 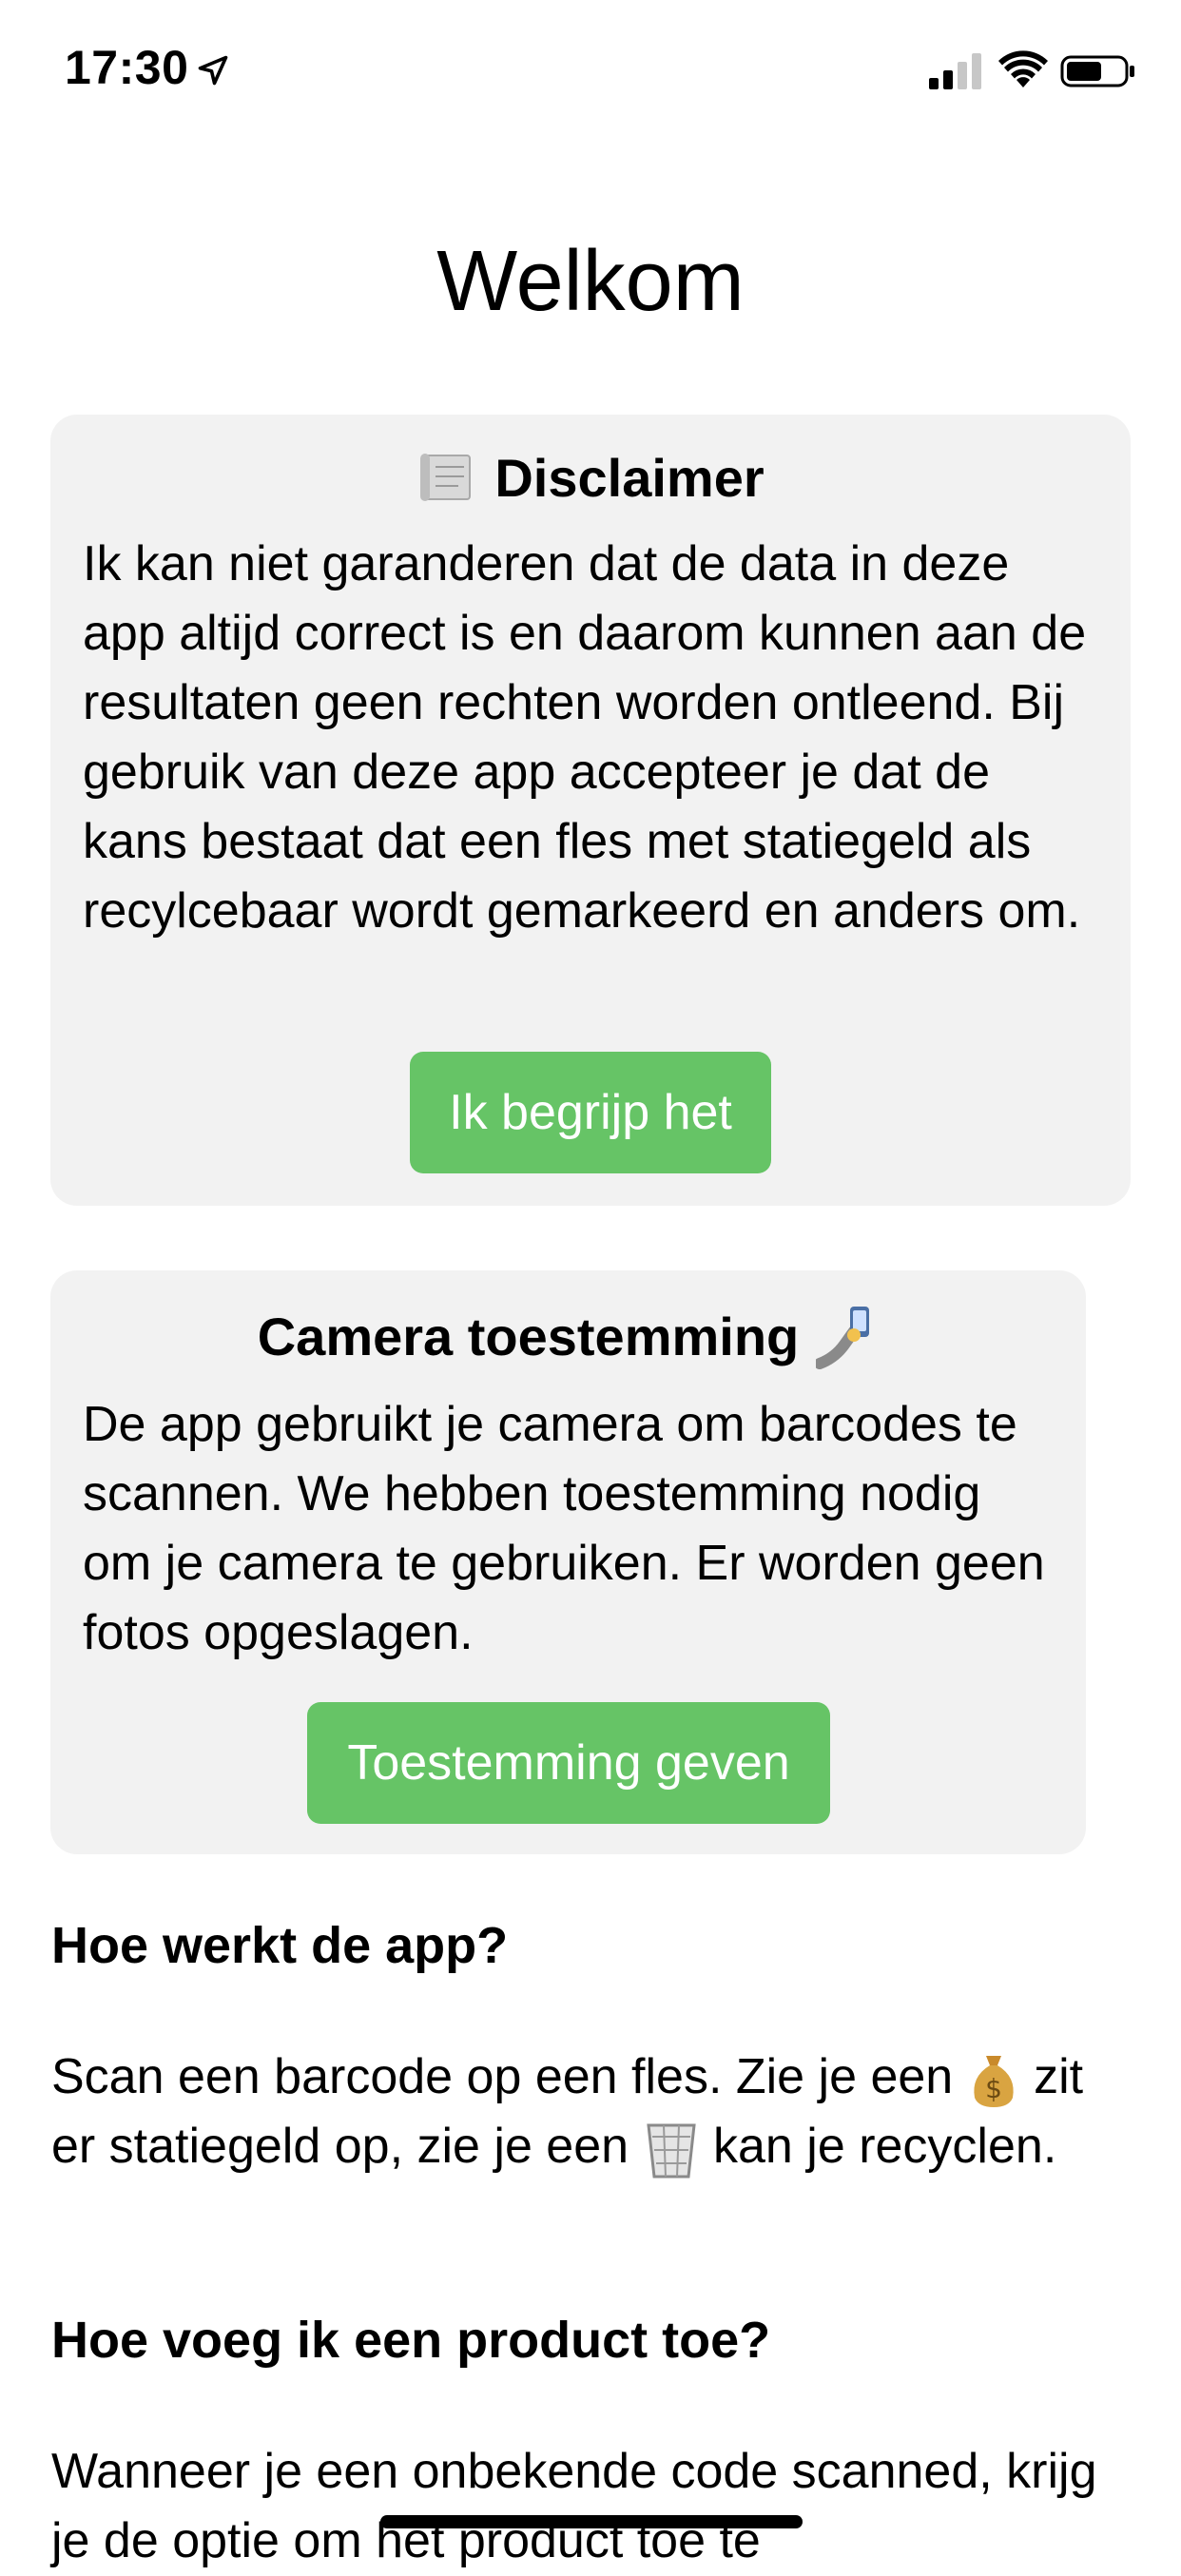 I want to click on disclaimer-title-row: Disclaimer, so click(x=590, y=478).